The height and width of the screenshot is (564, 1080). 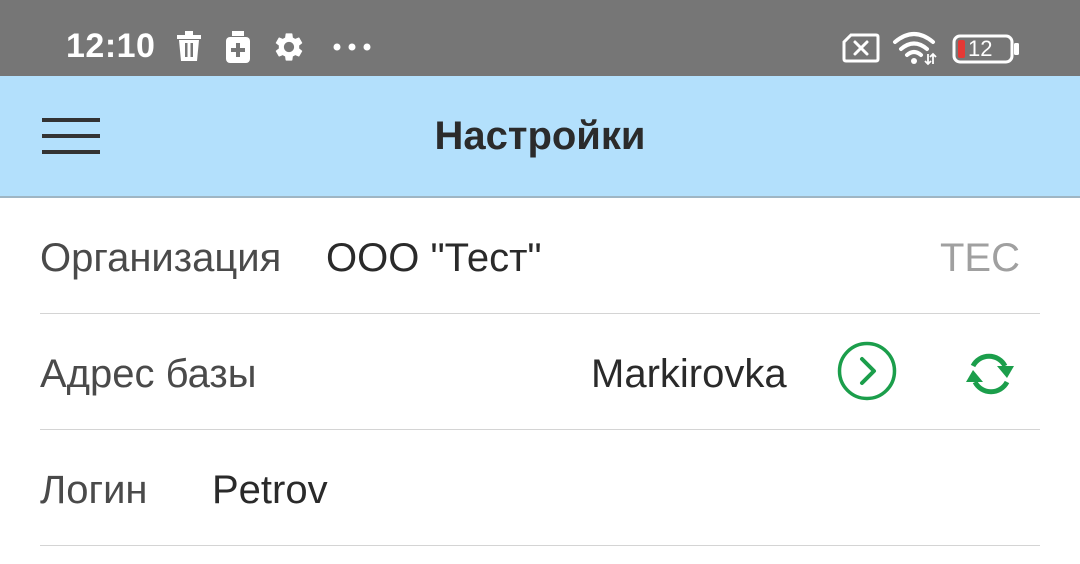 I want to click on login-value: Petrov, so click(x=270, y=490).